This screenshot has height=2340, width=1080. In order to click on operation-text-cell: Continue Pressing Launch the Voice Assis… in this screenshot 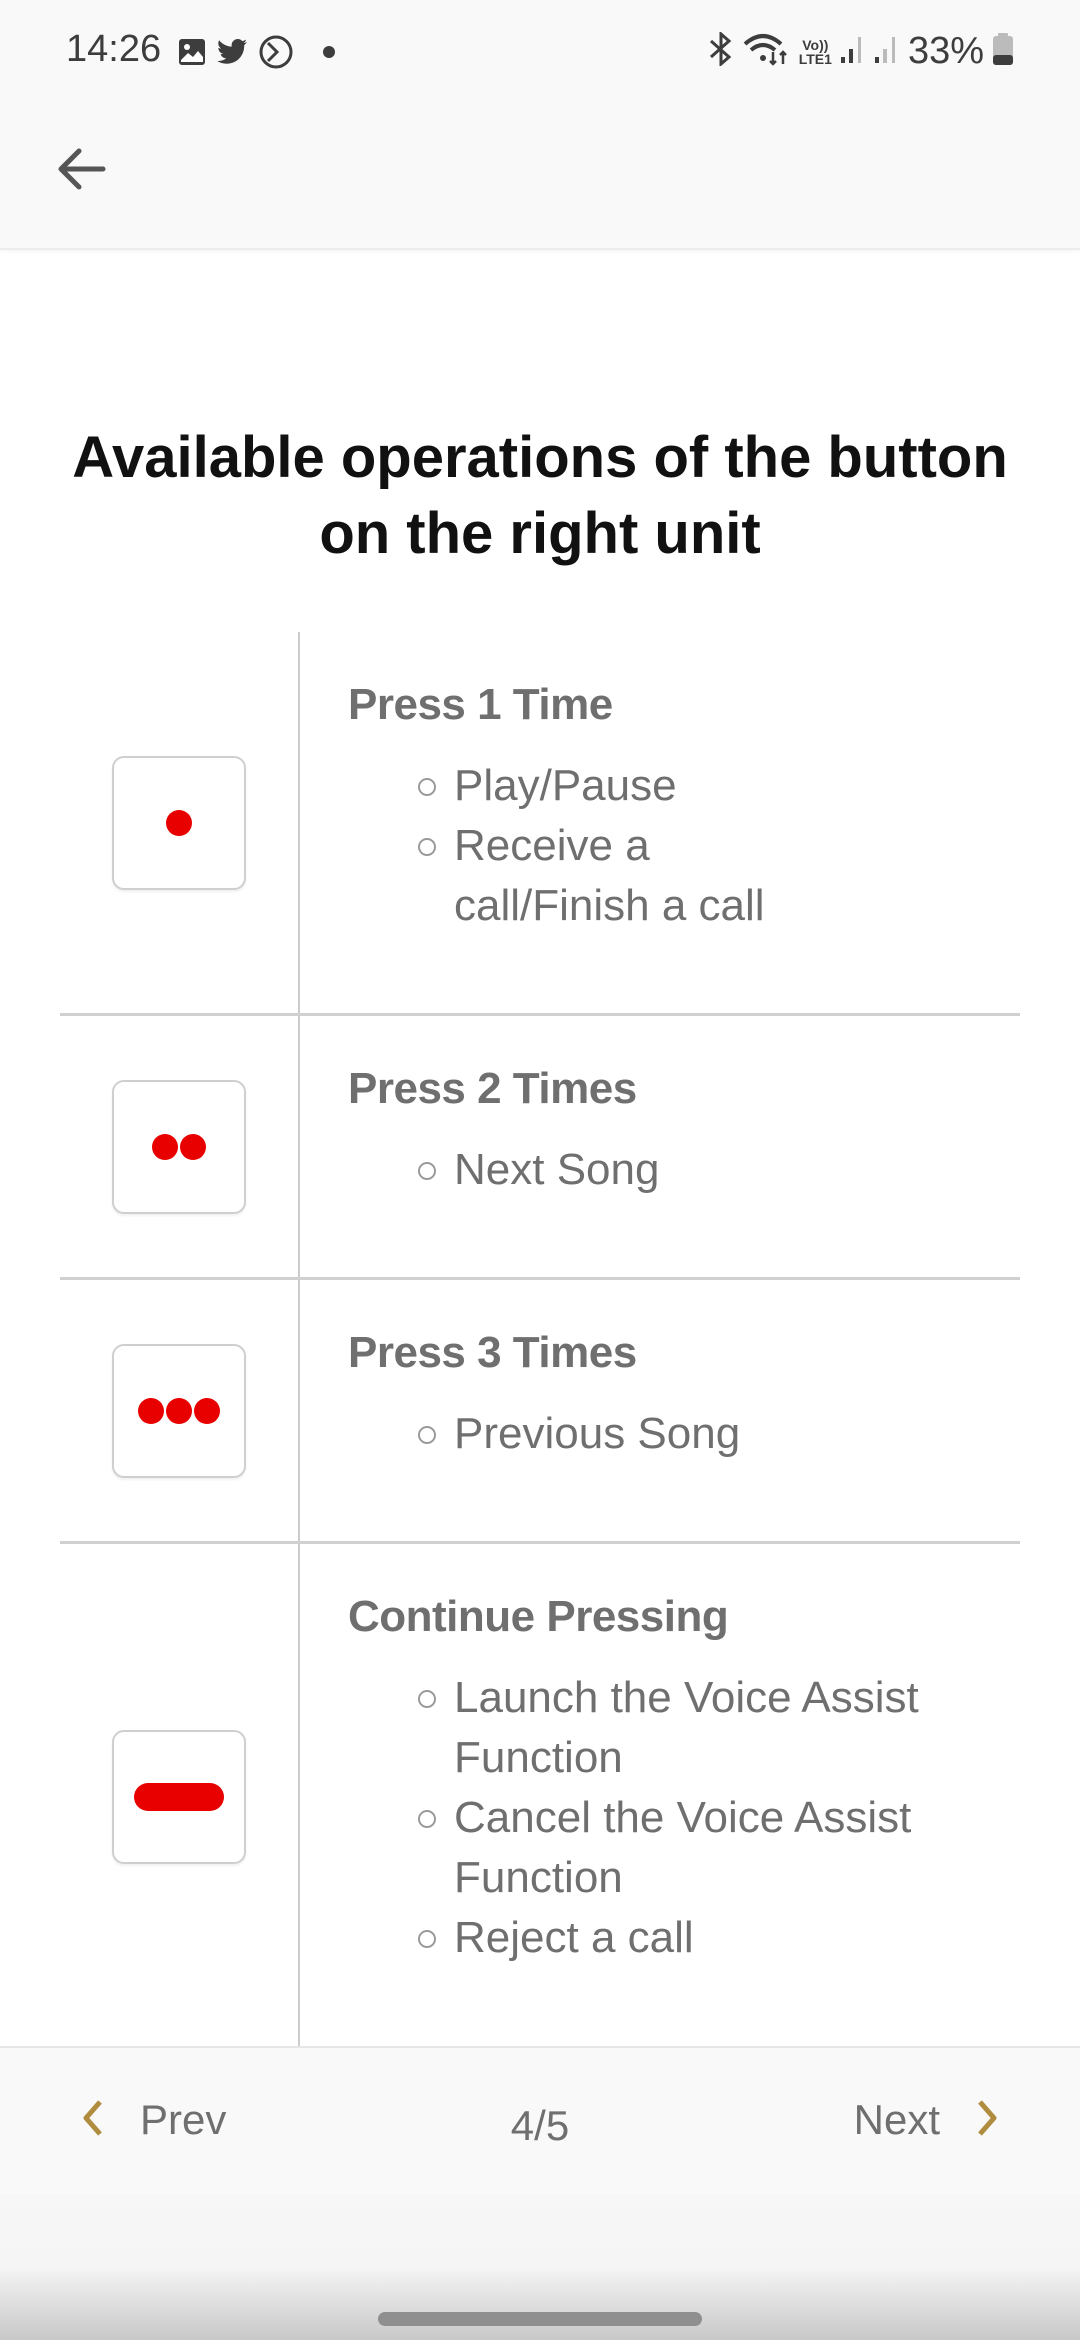, I will do `click(660, 1797)`.